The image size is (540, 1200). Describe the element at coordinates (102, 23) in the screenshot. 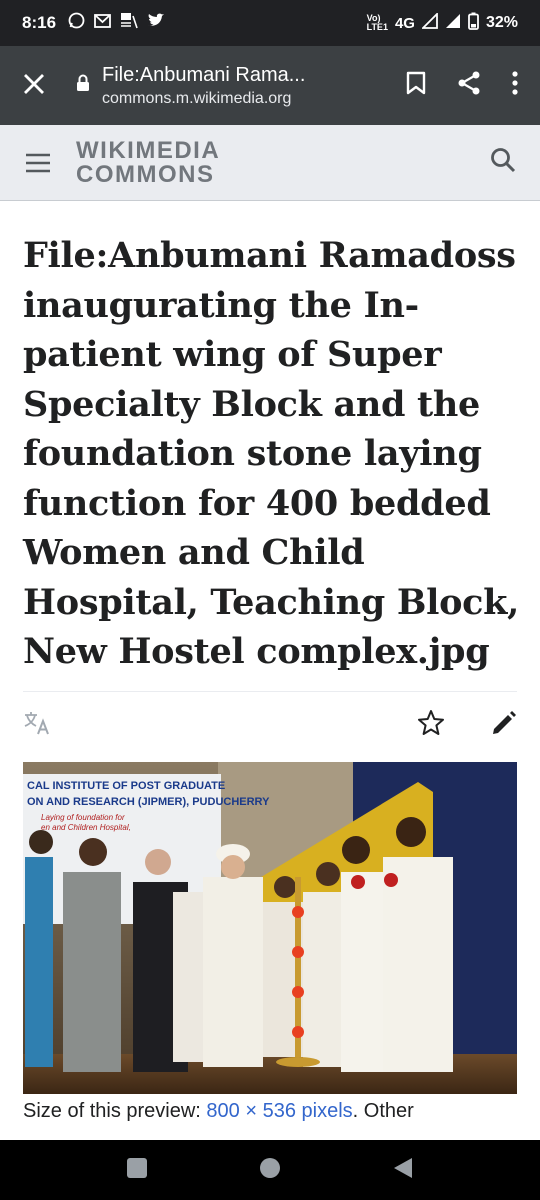

I see `gmail-icon` at that location.